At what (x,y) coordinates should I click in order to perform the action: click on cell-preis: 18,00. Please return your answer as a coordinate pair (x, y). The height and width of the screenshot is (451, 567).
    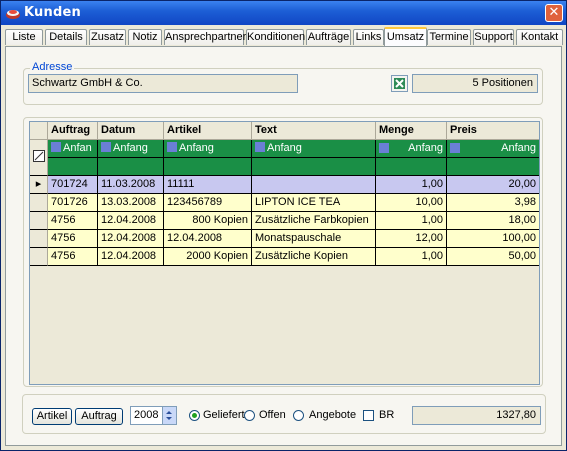
    Looking at the image, I should click on (493, 221).